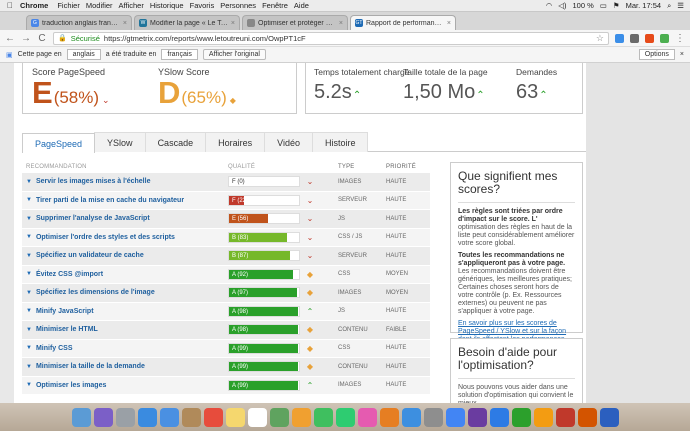 Image resolution: width=690 pixels, height=431 pixels. I want to click on contacts-icon, so click(191, 417).